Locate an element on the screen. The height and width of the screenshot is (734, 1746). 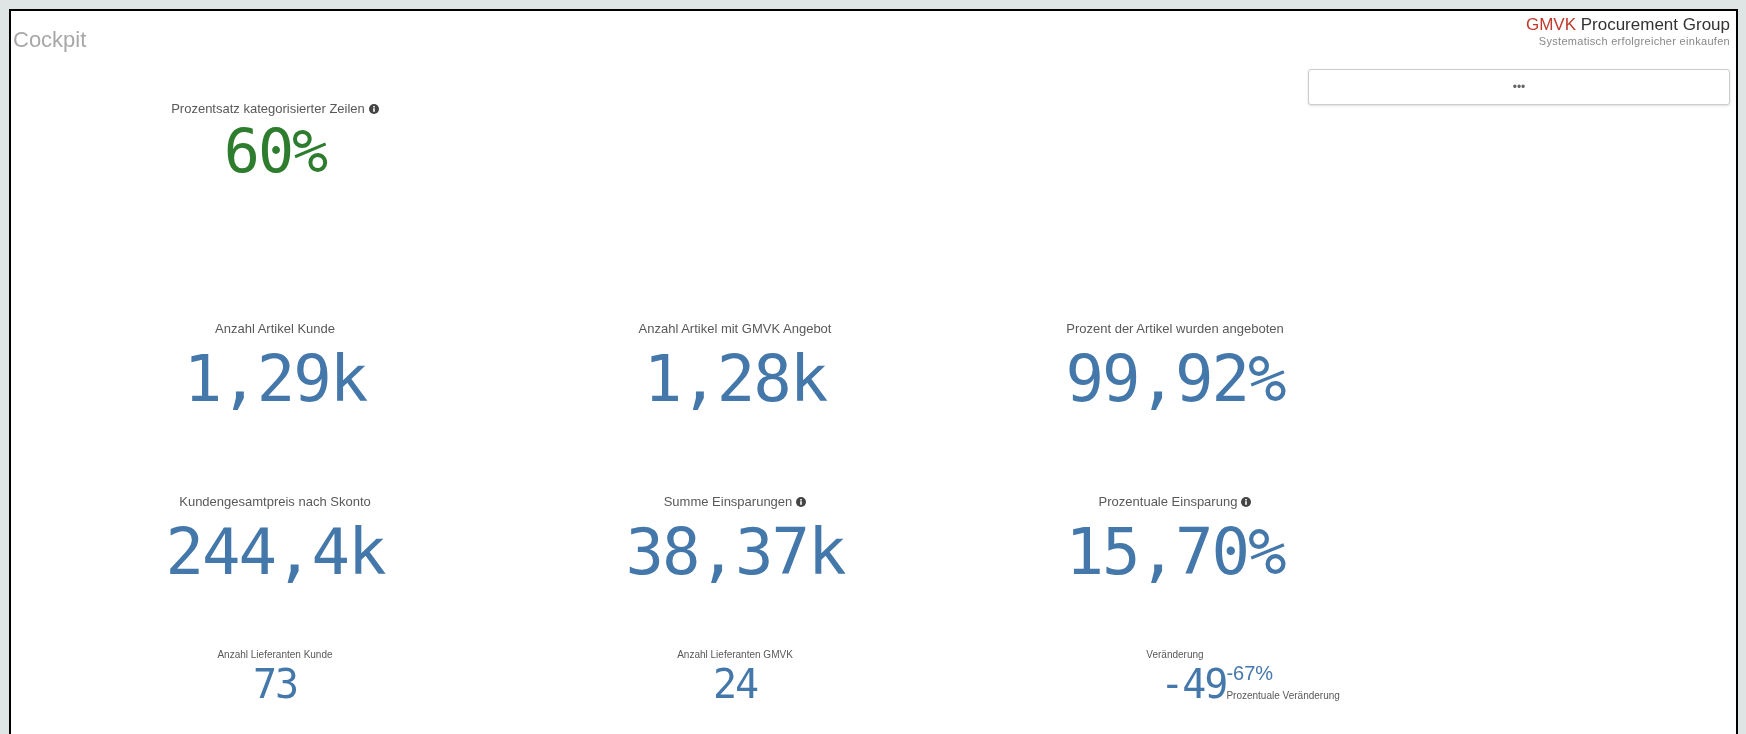
kpi-value: 73 is located at coordinates (275, 684).